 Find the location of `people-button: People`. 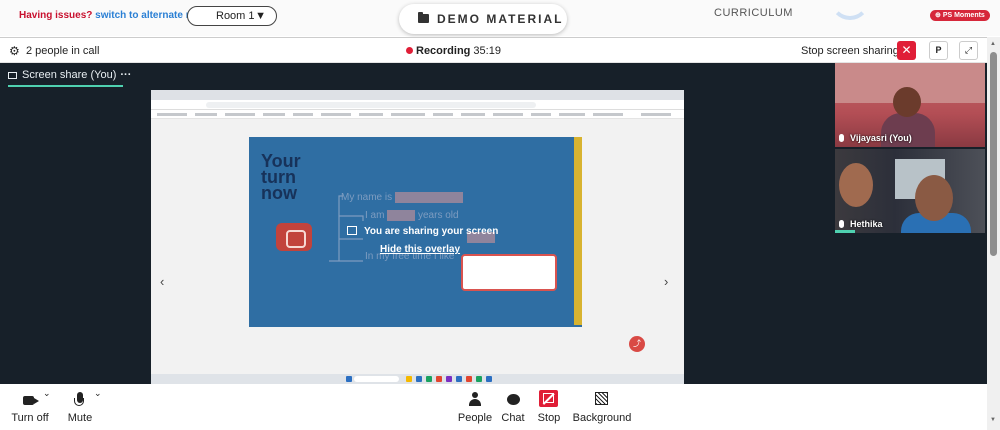

people-button: People is located at coordinates (475, 407).